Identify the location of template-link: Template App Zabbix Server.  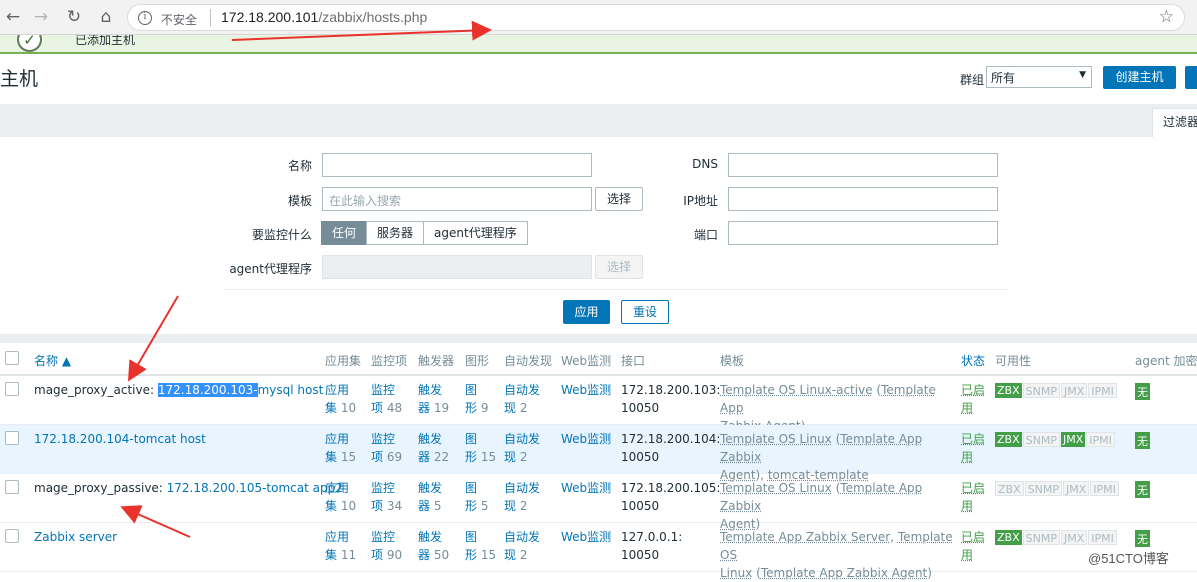
(805, 537).